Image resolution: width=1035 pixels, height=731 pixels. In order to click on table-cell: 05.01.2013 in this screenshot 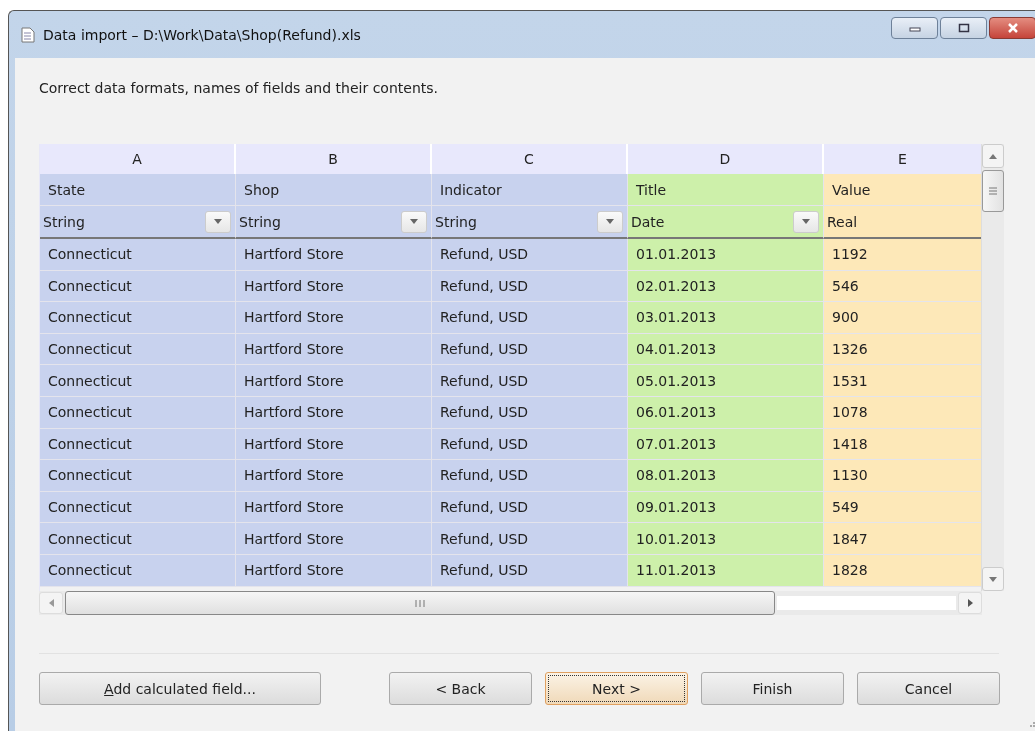, I will do `click(726, 381)`.